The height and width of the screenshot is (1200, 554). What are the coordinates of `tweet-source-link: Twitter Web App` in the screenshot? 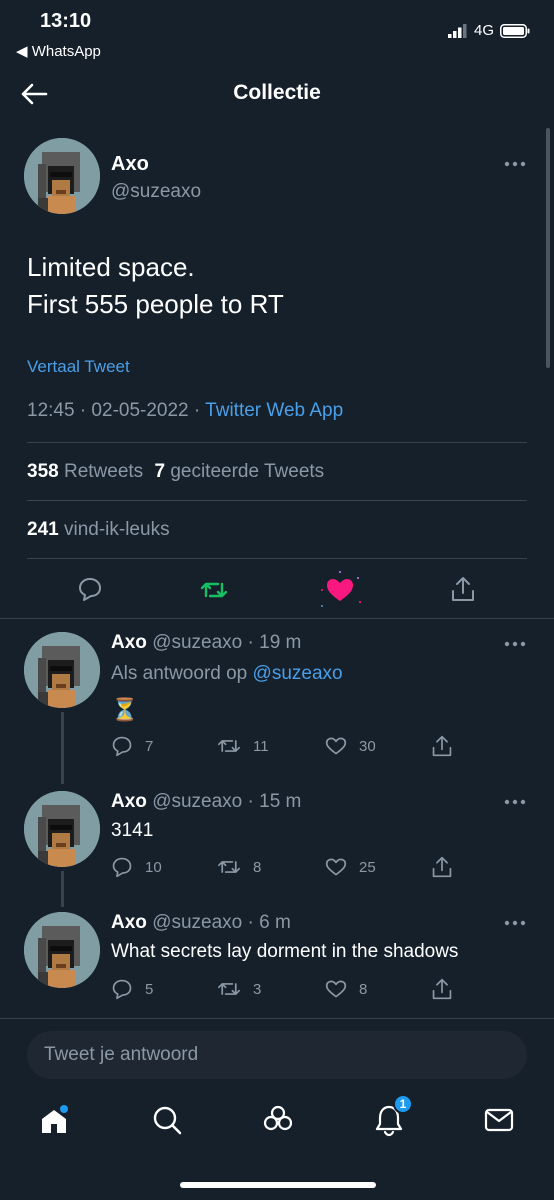 It's located at (274, 410).